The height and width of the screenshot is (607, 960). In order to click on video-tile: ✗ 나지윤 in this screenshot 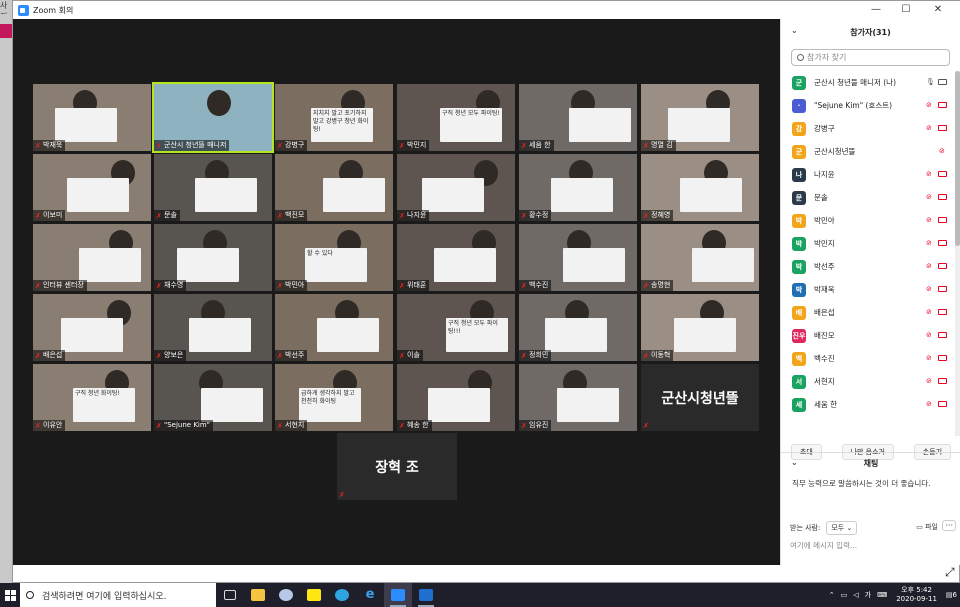, I will do `click(456, 187)`.